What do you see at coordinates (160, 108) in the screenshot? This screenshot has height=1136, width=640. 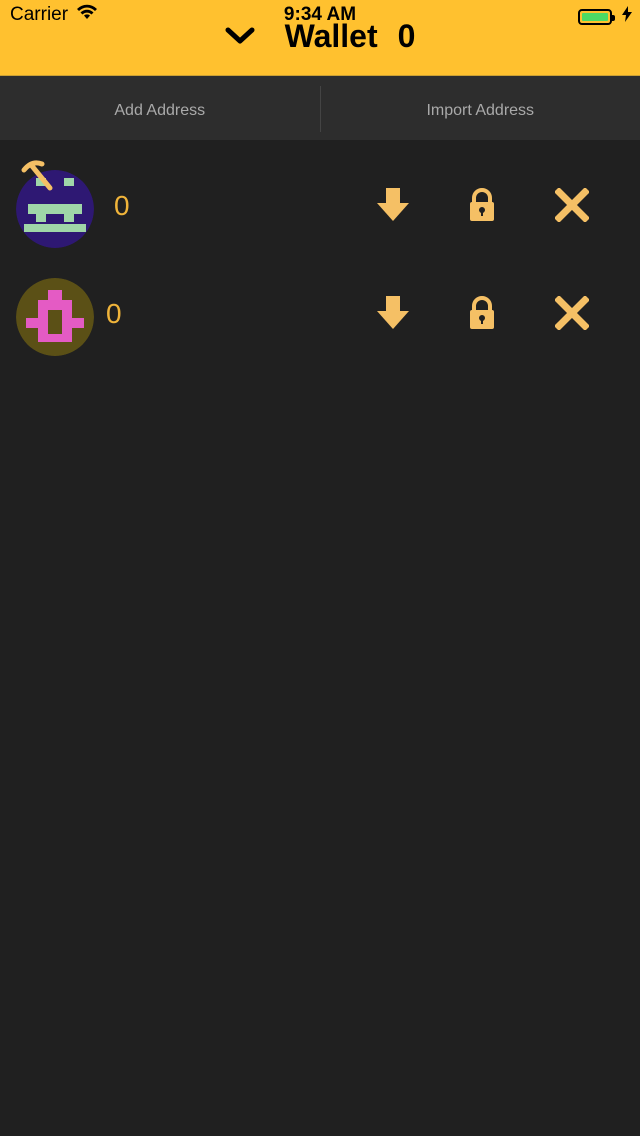 I see `add-address-button: Add Address` at bounding box center [160, 108].